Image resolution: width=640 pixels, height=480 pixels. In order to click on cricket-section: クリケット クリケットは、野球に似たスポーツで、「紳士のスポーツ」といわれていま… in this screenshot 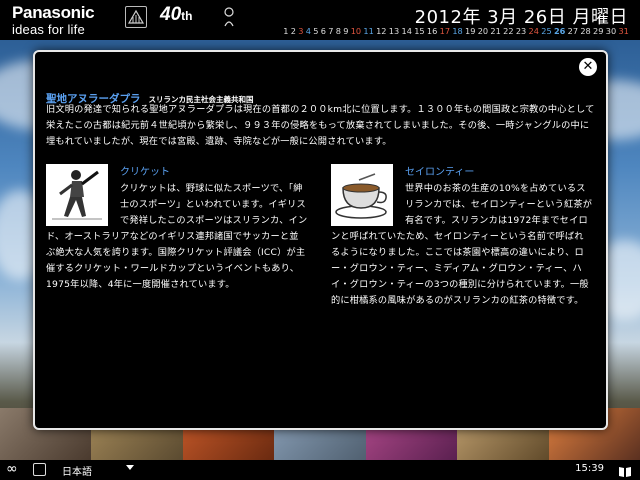, I will do `click(177, 228)`.